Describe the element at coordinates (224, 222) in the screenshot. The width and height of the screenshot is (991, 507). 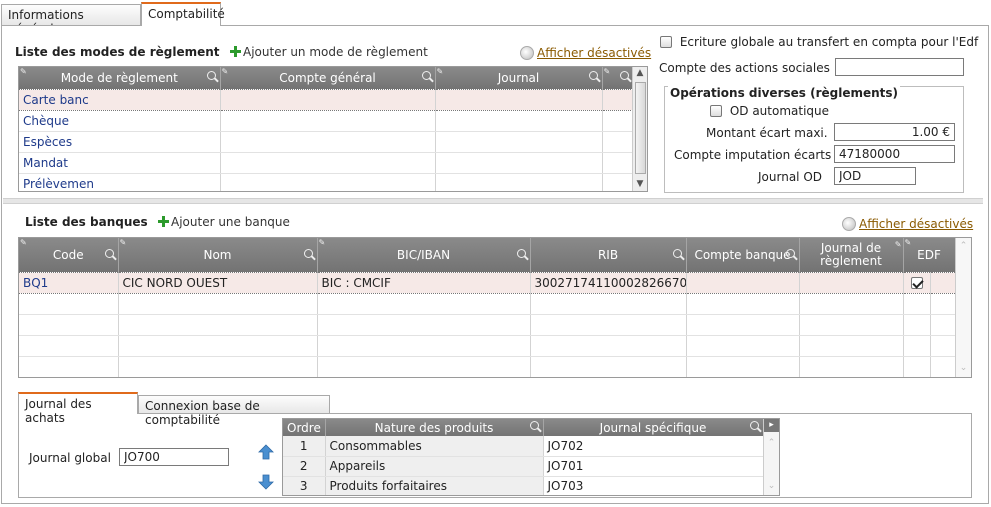
I see `add-bank-button: Ajouter une banque` at that location.